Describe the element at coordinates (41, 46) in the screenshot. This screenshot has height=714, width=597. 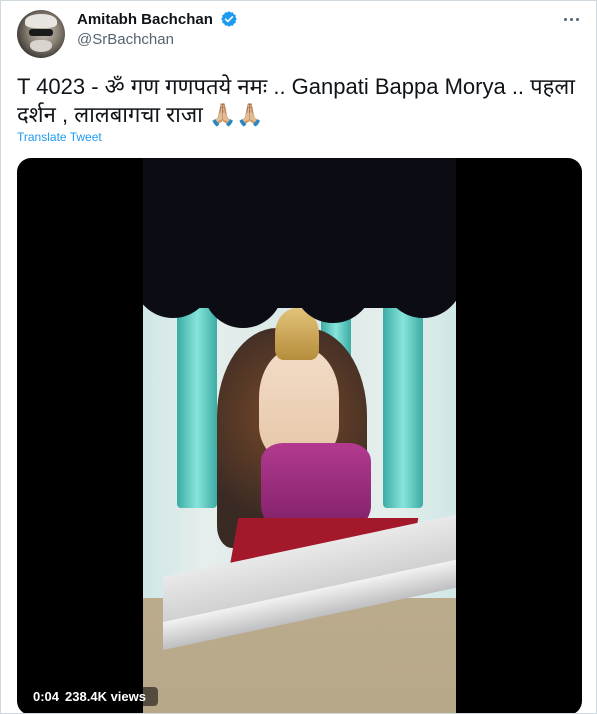
I see `avatar-beard` at that location.